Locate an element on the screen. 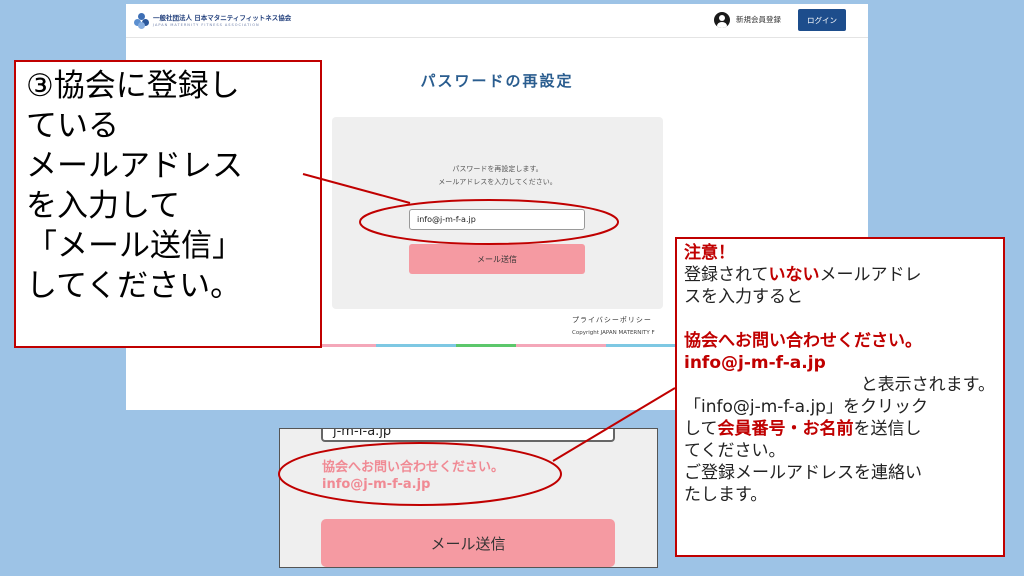 This screenshot has height=576, width=1024. copyright-text: Copyright JAPAN MATERNITY F is located at coordinates (613, 333).